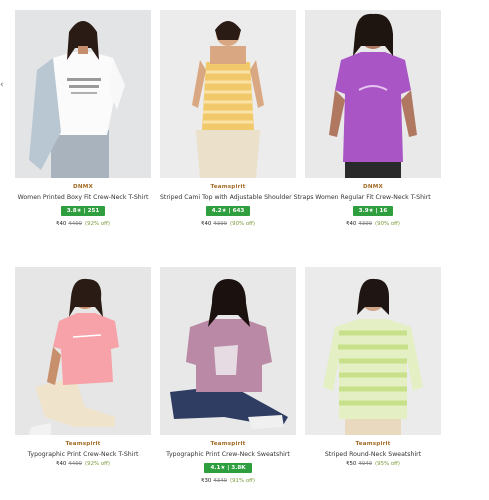 This screenshot has height=500, width=489. Describe the element at coordinates (242, 481) in the screenshot. I see `discount-label: (91% off)` at that location.